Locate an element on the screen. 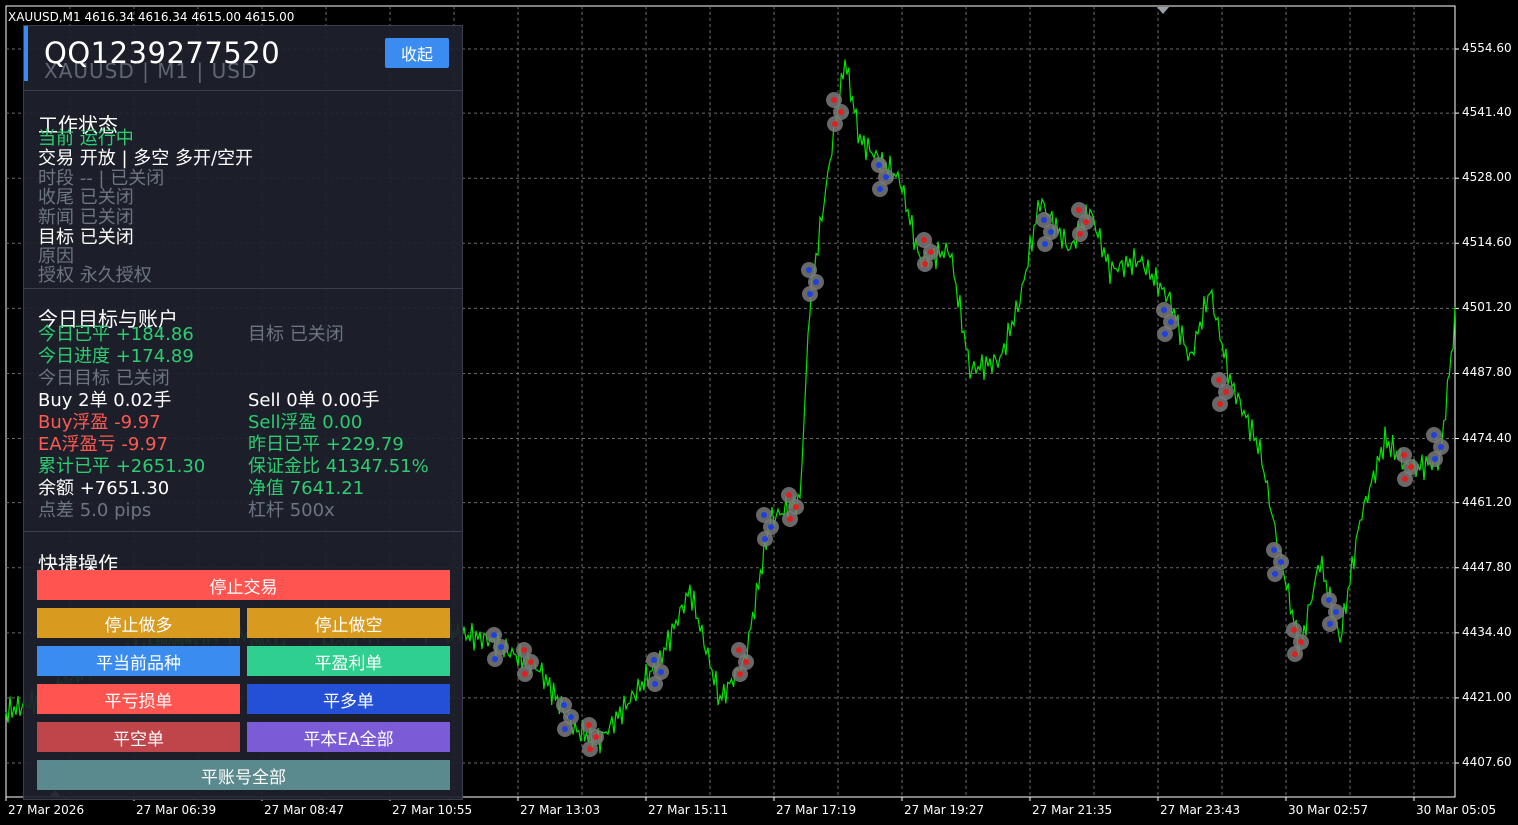 The height and width of the screenshot is (825, 1518). time-tick-label: 30 Mar 02:57 is located at coordinates (1328, 810).